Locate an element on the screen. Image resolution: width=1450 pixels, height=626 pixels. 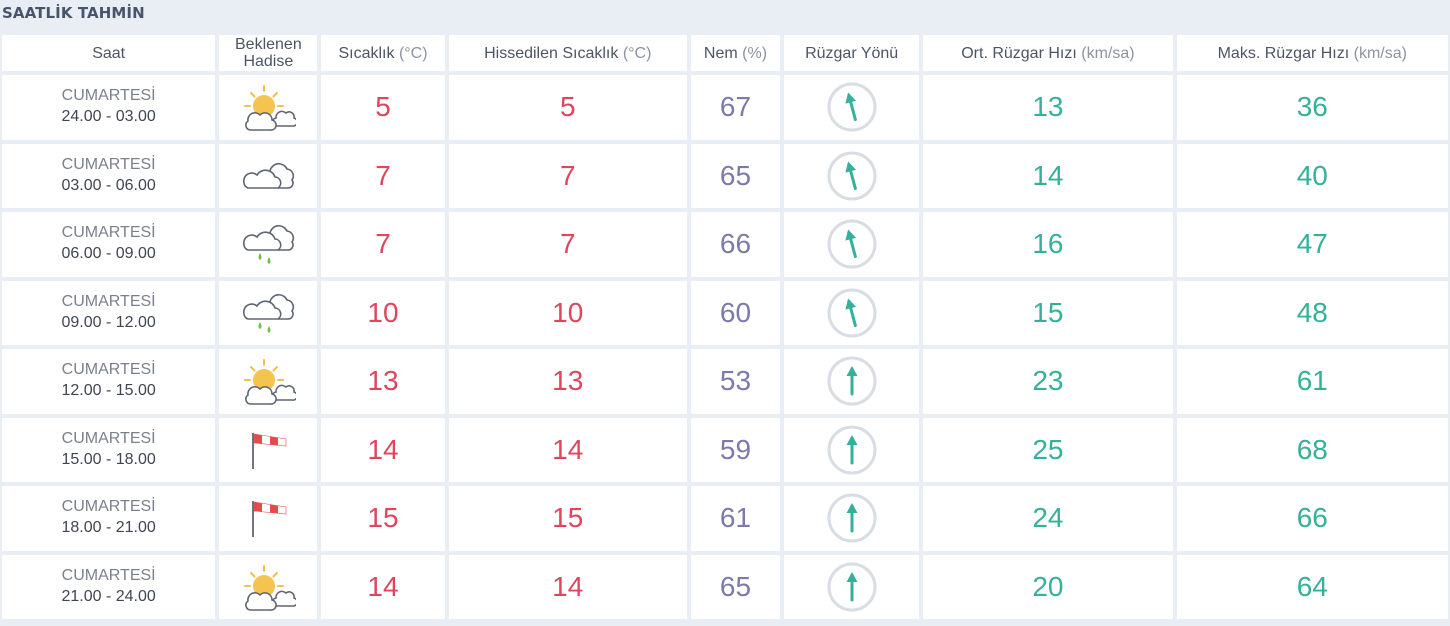
table-row: CUMARTESİ 15.00 - 18.00 14 14 59 25 68 is located at coordinates (725, 449).